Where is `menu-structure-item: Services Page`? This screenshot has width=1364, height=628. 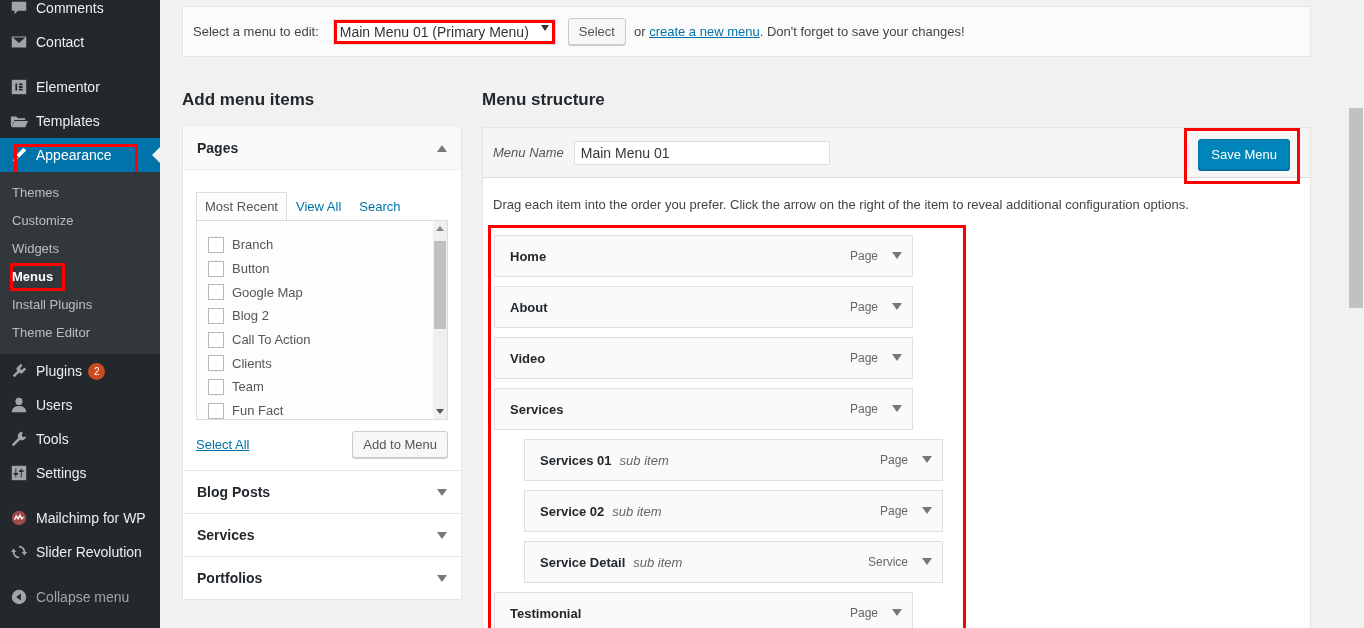 menu-structure-item: Services Page is located at coordinates (703, 409).